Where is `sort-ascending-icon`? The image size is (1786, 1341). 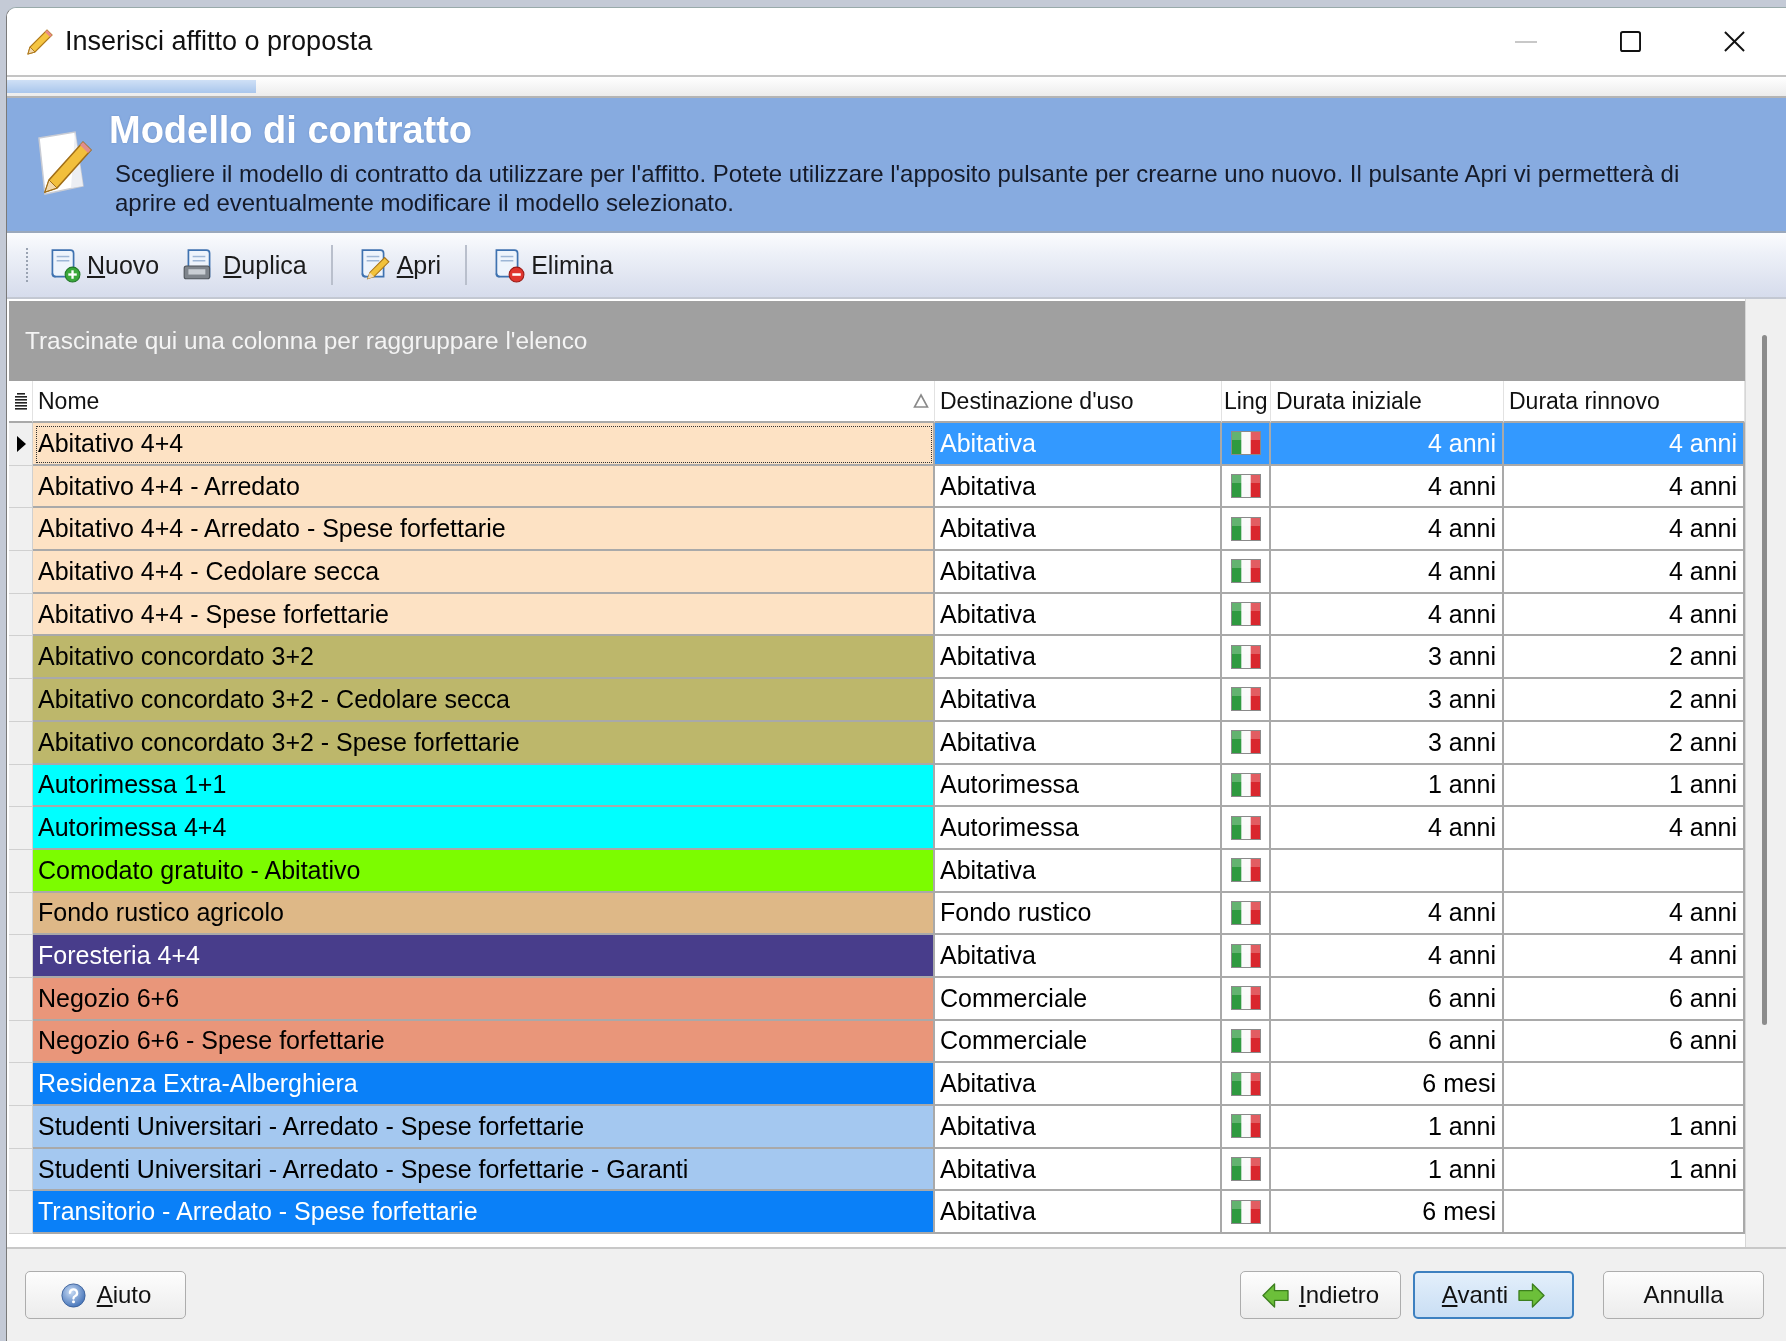
sort-ascending-icon is located at coordinates (921, 401).